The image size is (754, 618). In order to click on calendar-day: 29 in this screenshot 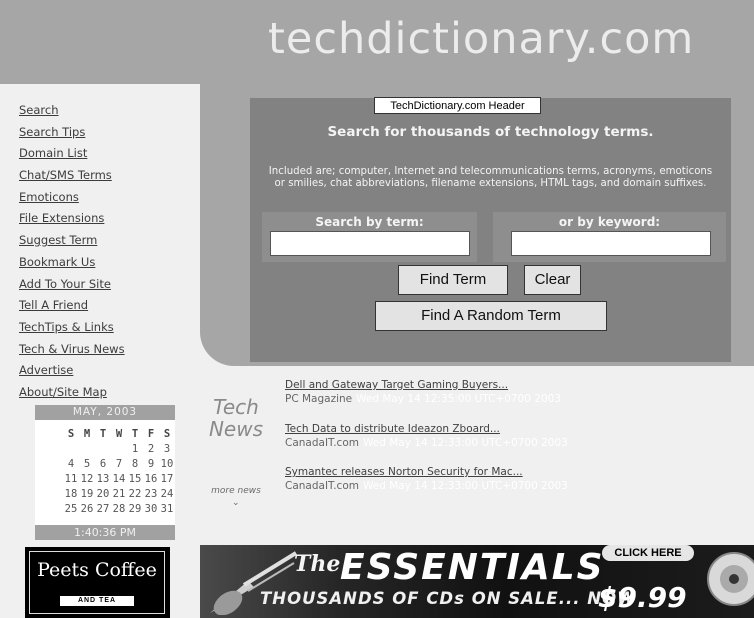, I will do `click(135, 509)`.